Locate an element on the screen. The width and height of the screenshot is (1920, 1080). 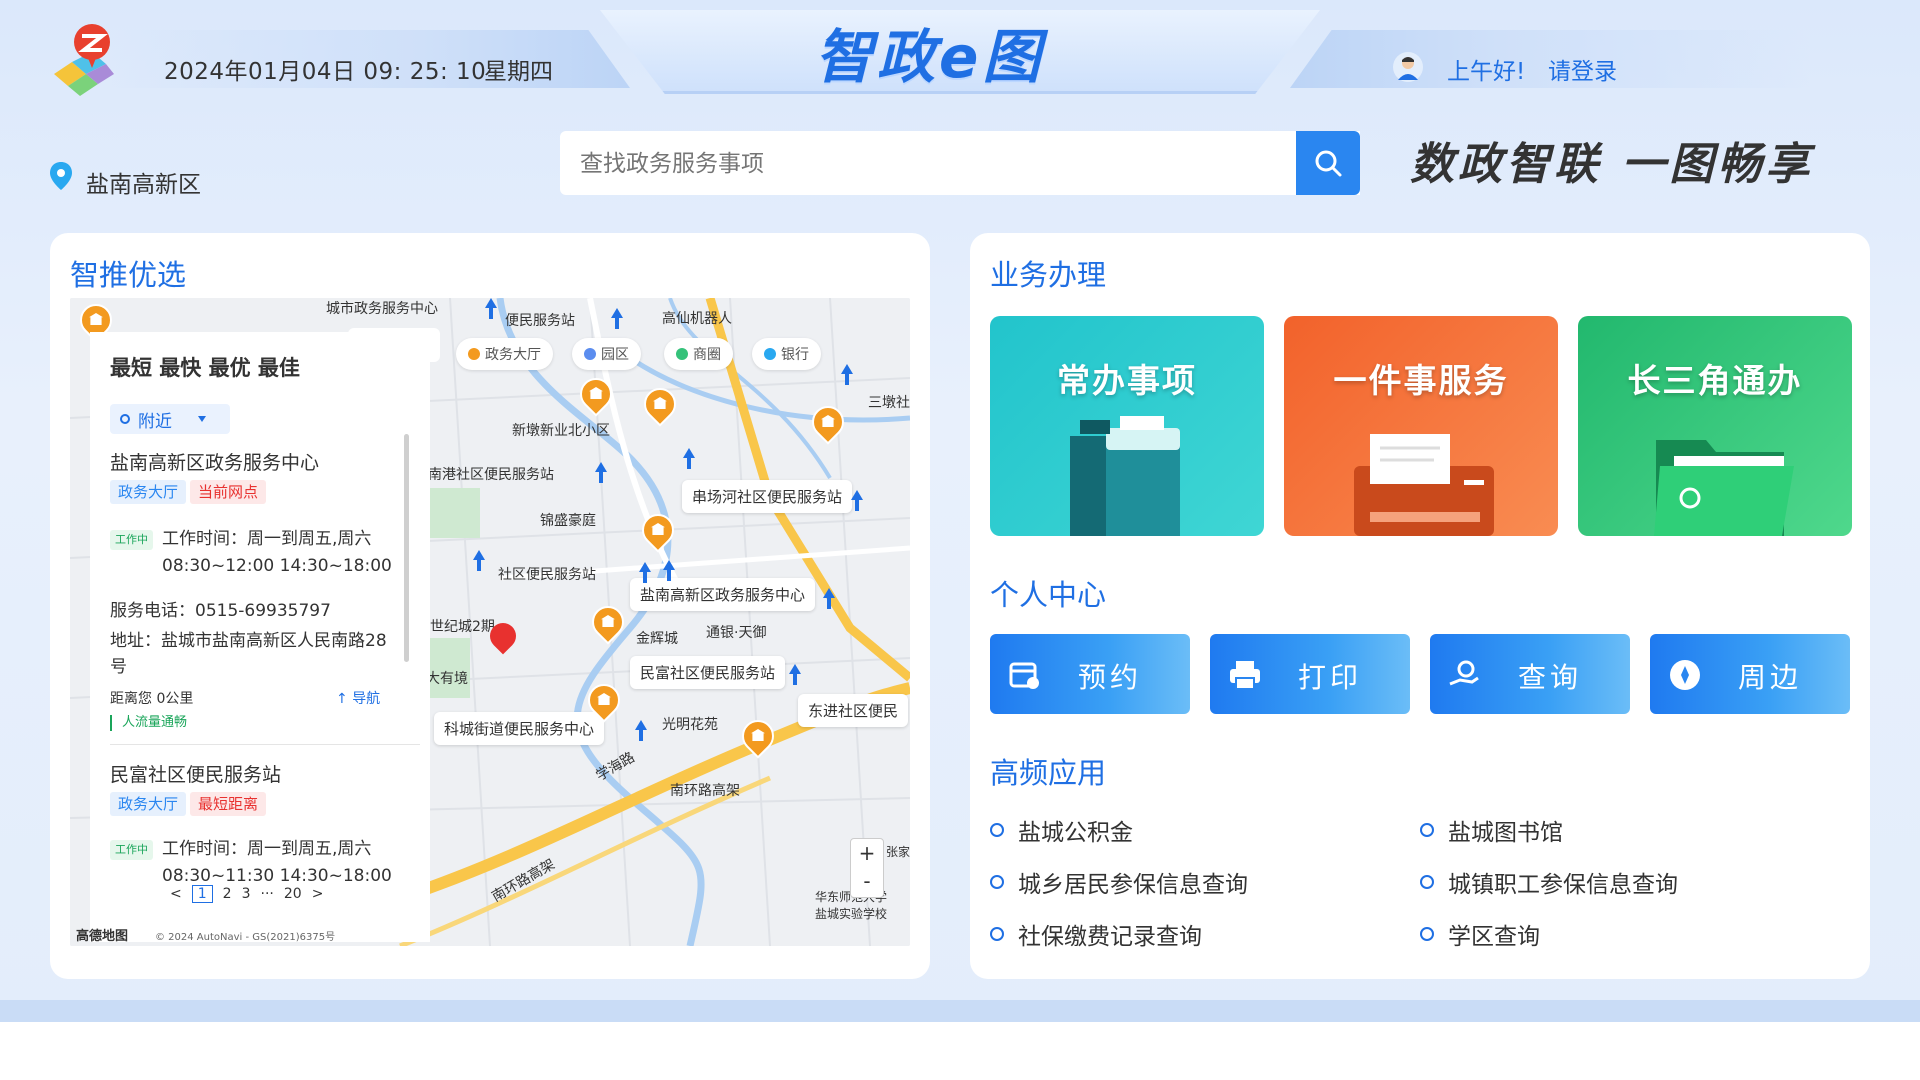
login-link: 请登录 is located at coordinates (1582, 69).